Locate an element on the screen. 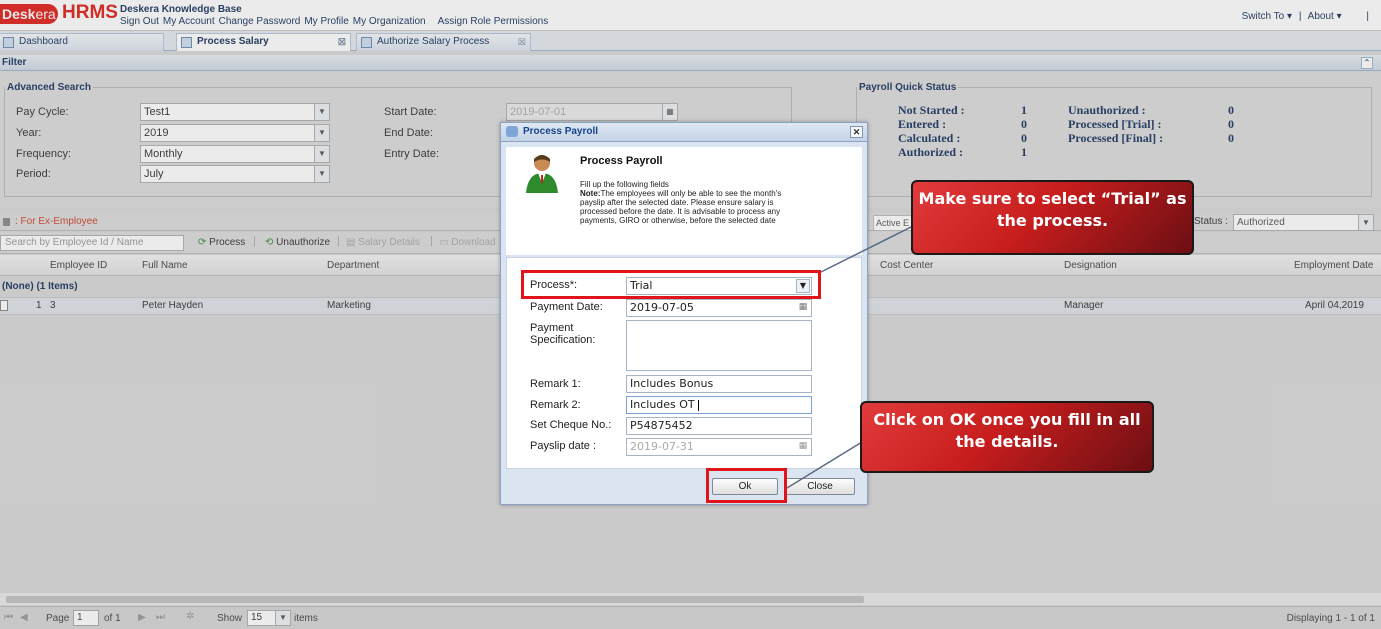 The width and height of the screenshot is (1381, 629). callout-connectors is located at coordinates (851, 356).